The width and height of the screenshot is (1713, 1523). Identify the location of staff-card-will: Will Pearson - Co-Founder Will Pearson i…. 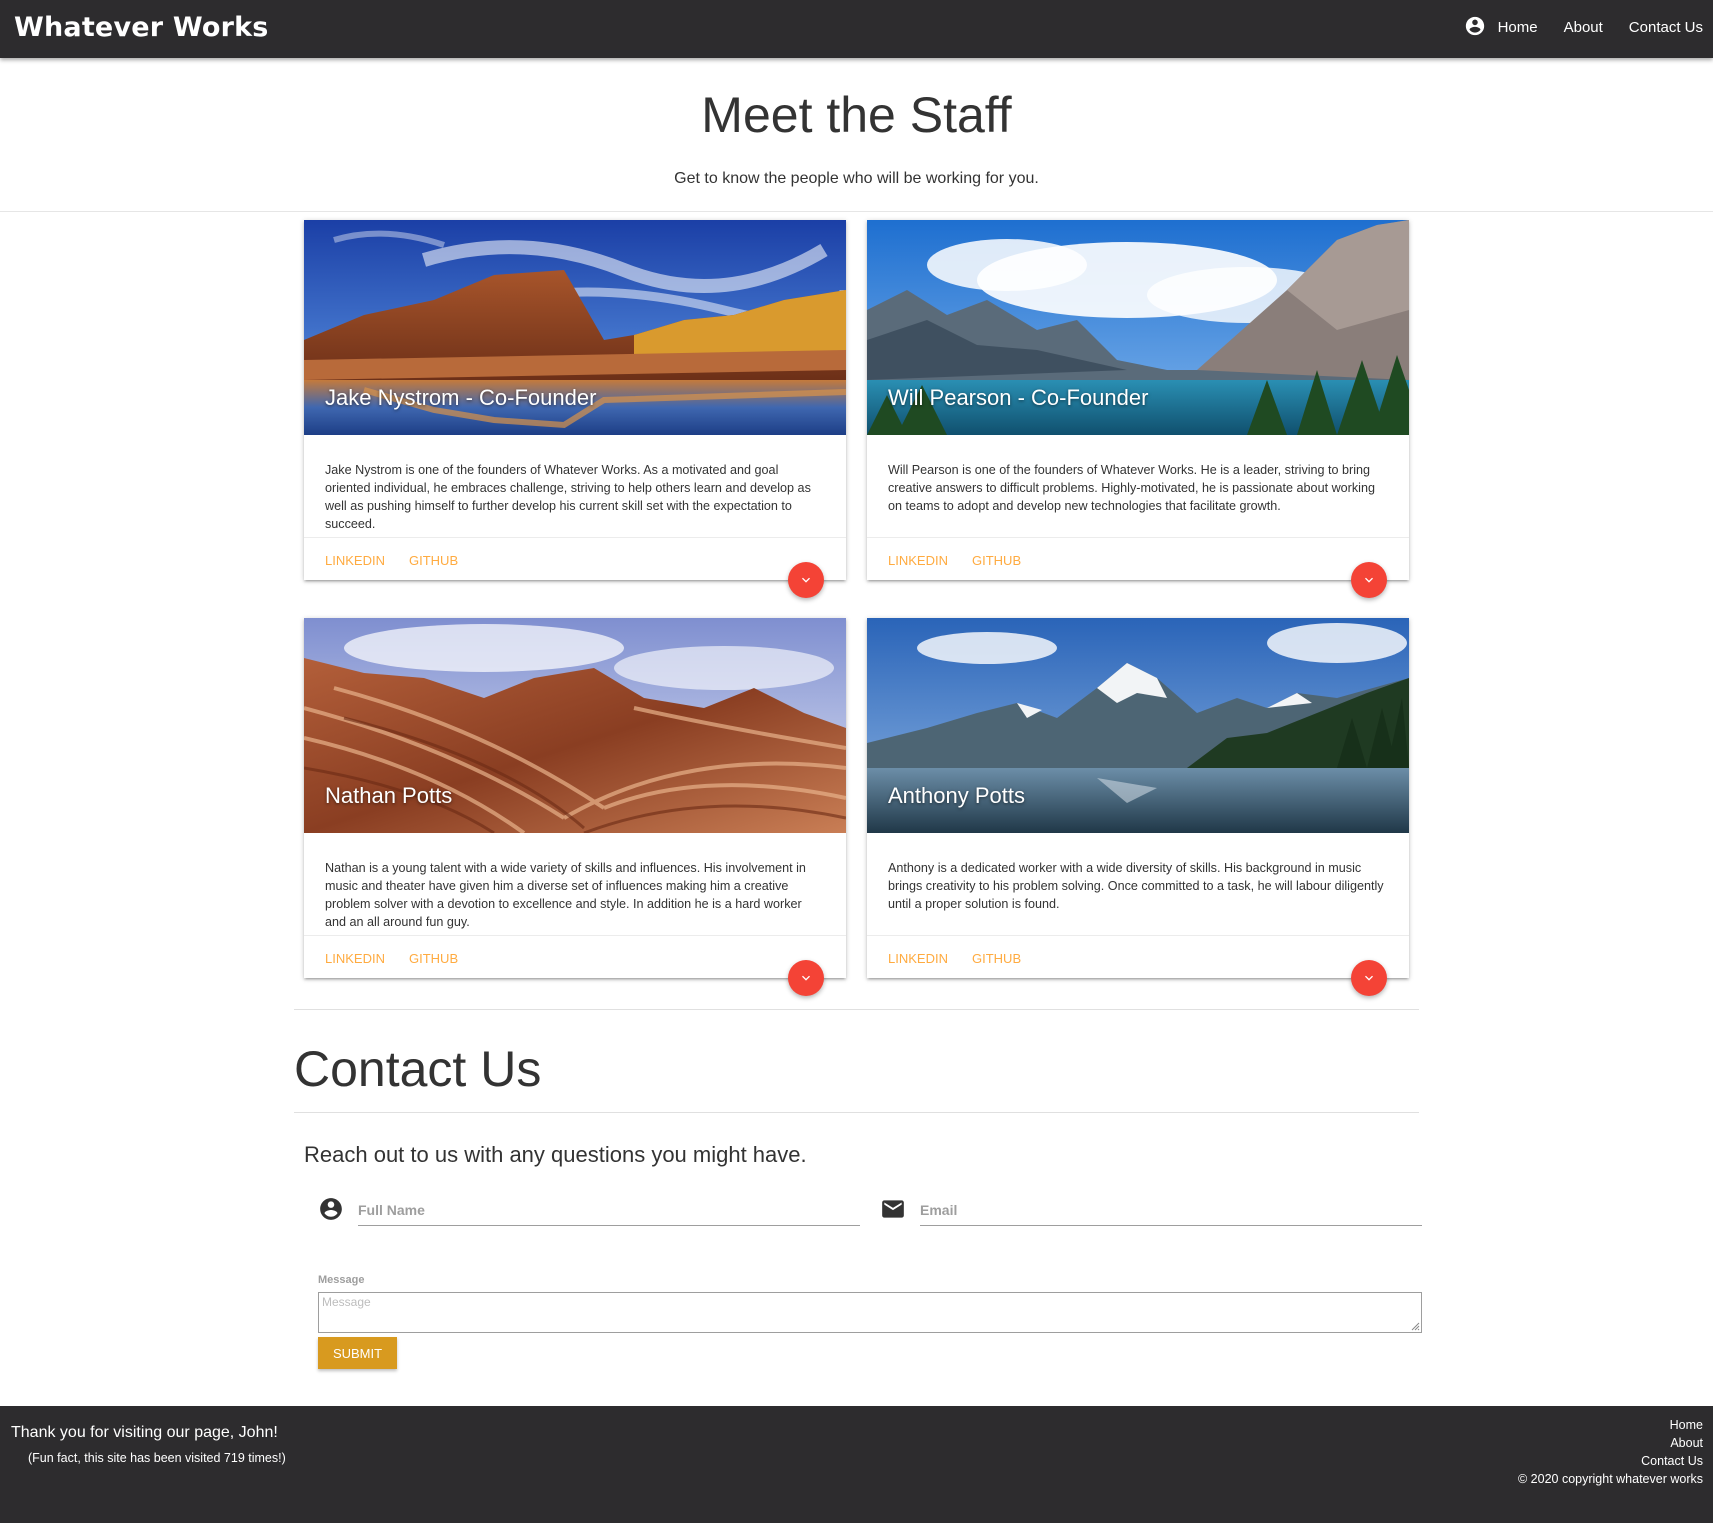
(1138, 409).